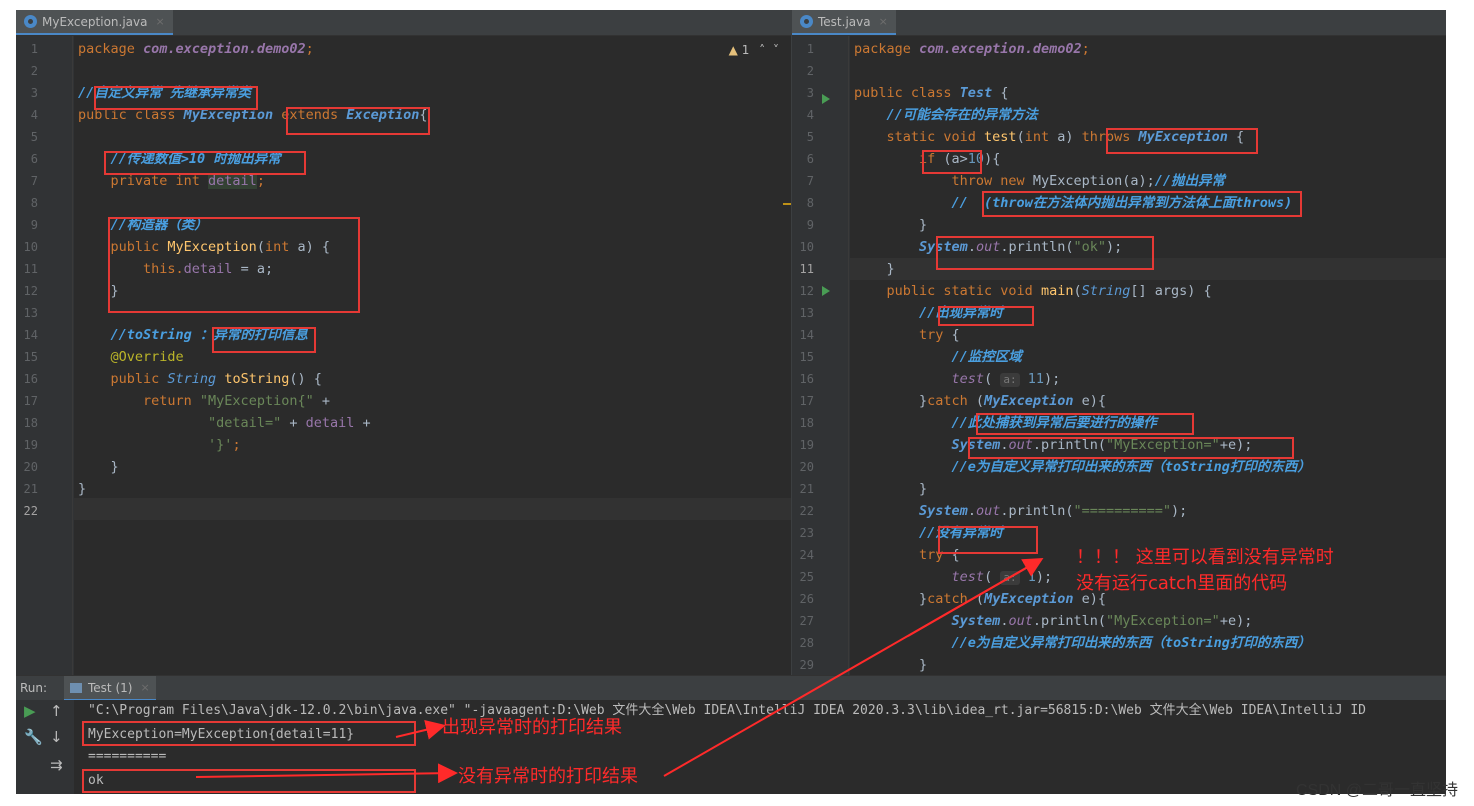 The image size is (1474, 806). Describe the element at coordinates (1006, 379) in the screenshot. I see `code-line: test( a: 11);` at that location.